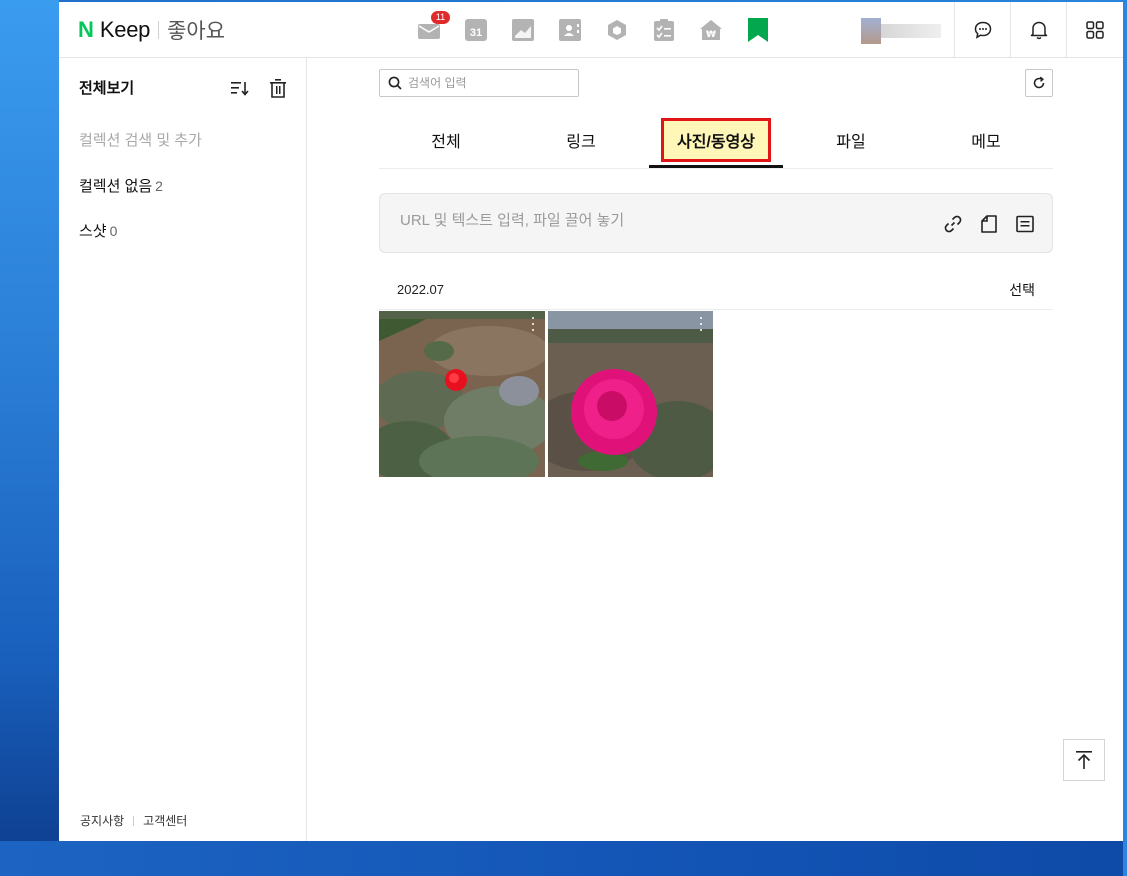 This screenshot has width=1127, height=876. I want to click on todo-icon, so click(664, 30).